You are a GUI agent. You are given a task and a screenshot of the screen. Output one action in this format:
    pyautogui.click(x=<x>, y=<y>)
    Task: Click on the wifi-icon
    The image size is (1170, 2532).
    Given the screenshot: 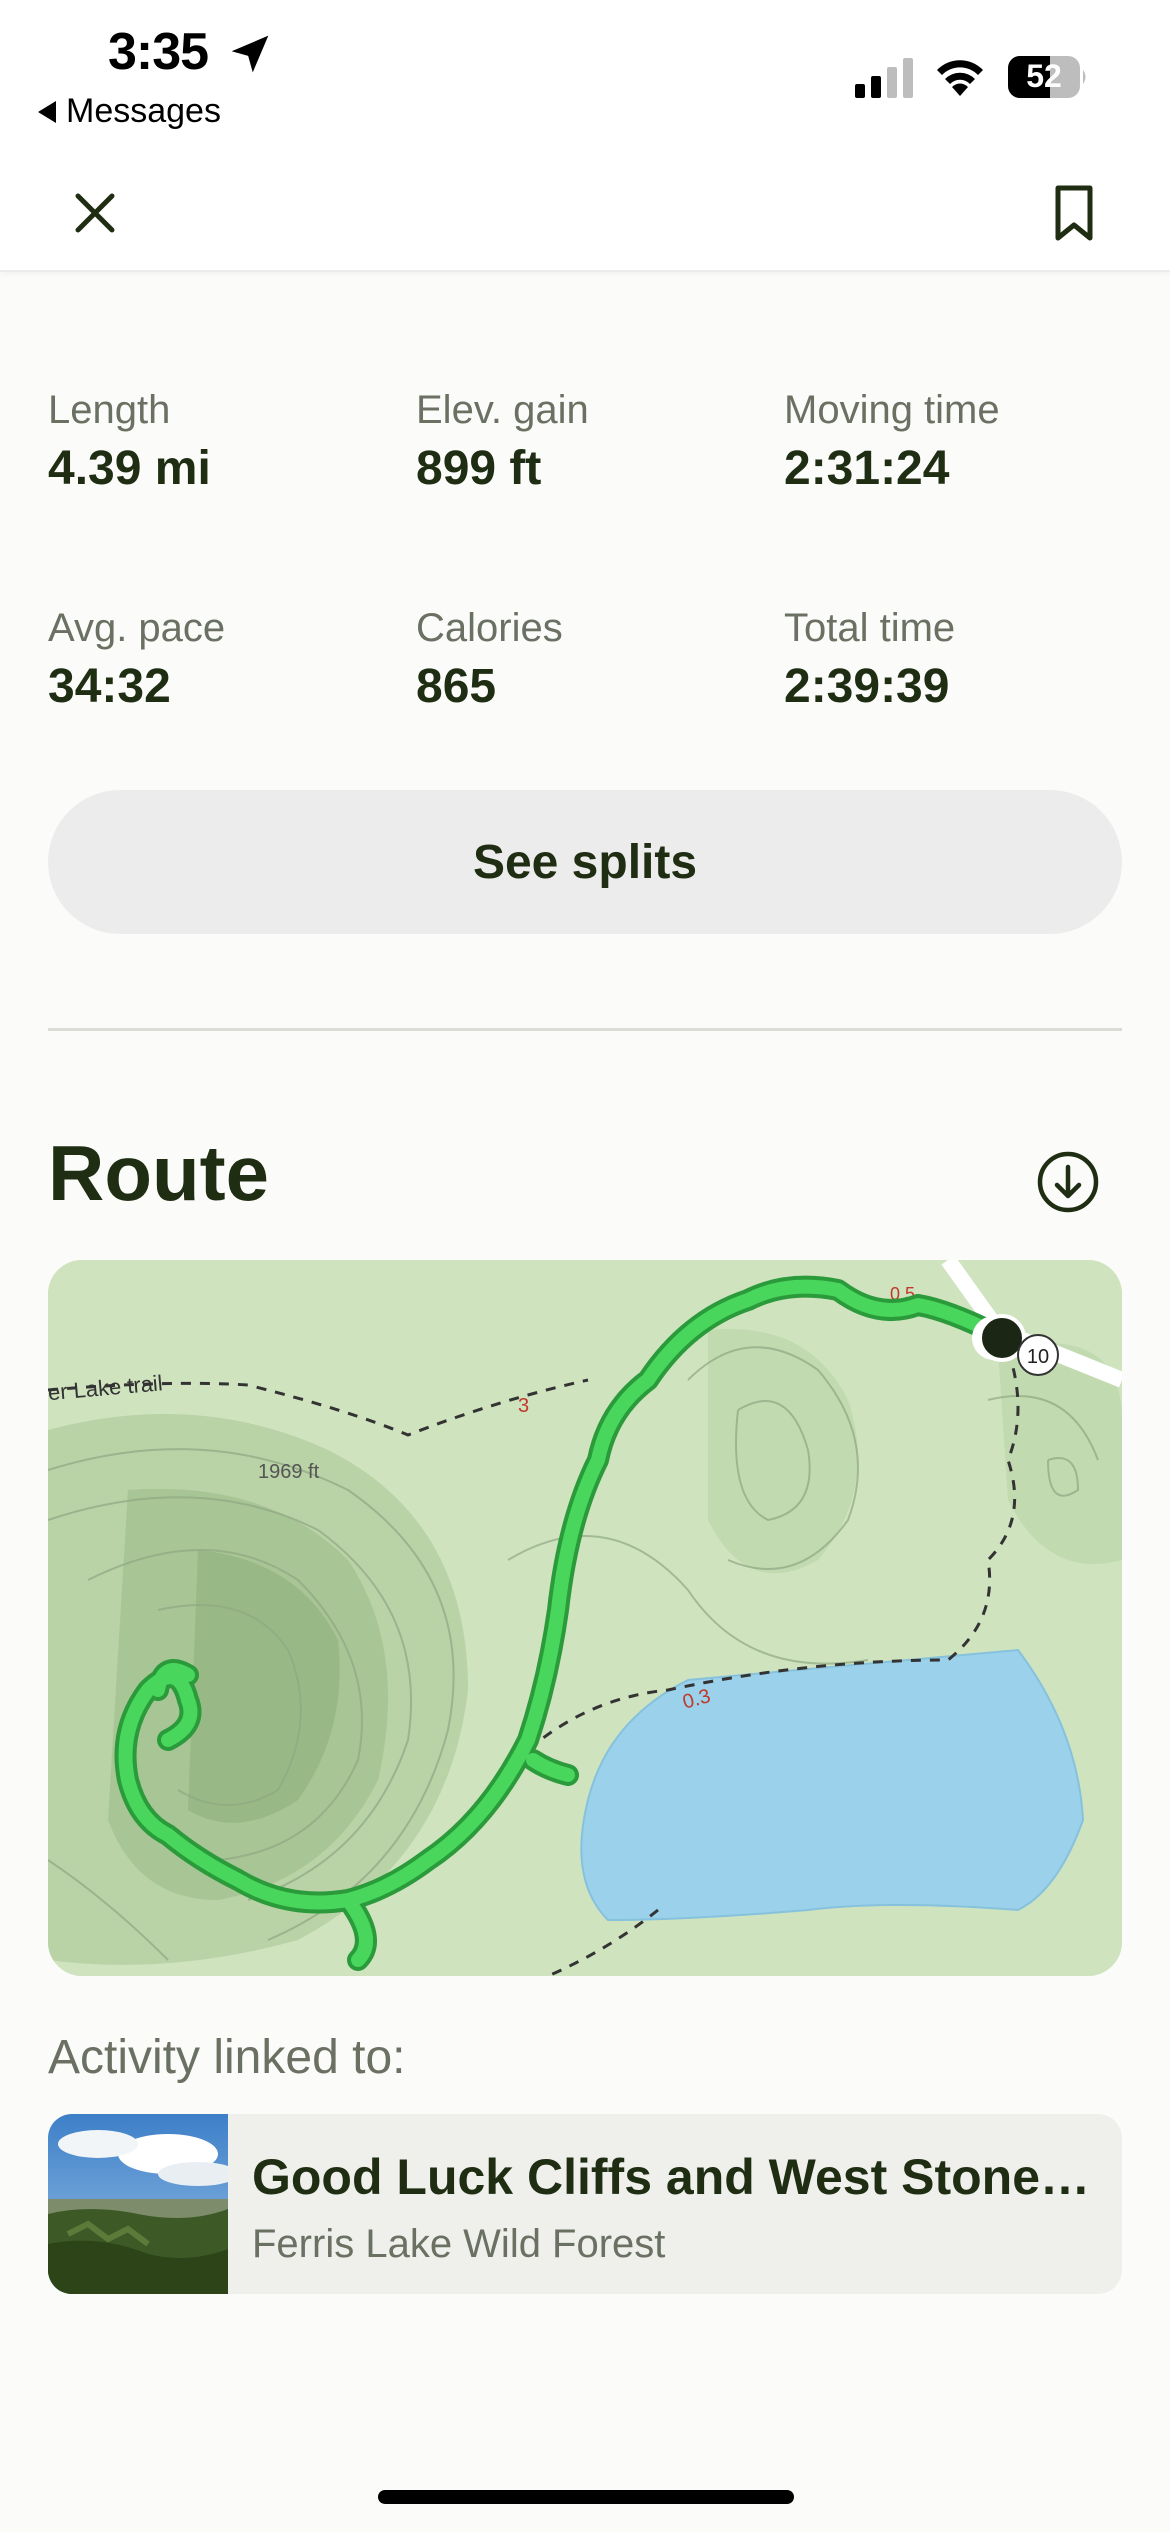 What is the action you would take?
    pyautogui.click(x=960, y=78)
    